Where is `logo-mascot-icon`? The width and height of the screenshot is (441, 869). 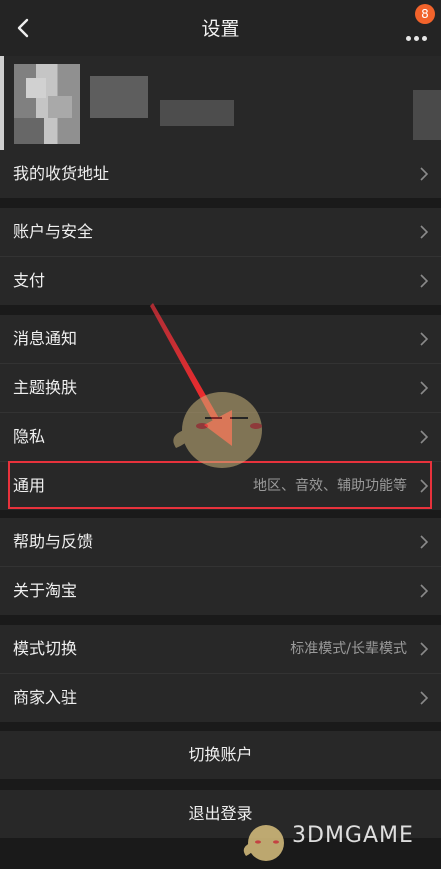 logo-mascot-icon is located at coordinates (263, 843).